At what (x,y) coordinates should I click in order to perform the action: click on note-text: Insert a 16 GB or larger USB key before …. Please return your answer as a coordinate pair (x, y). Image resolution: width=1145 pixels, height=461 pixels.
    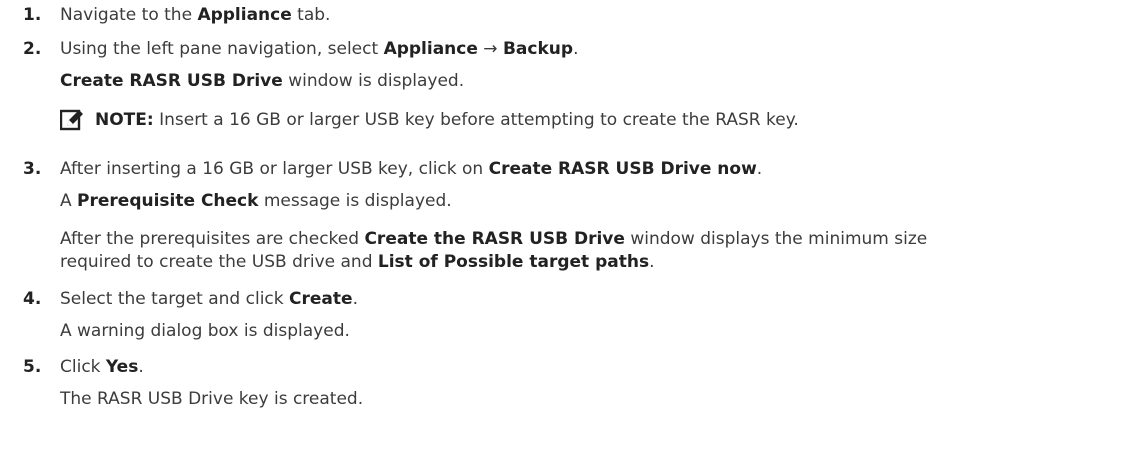
    Looking at the image, I should click on (476, 120).